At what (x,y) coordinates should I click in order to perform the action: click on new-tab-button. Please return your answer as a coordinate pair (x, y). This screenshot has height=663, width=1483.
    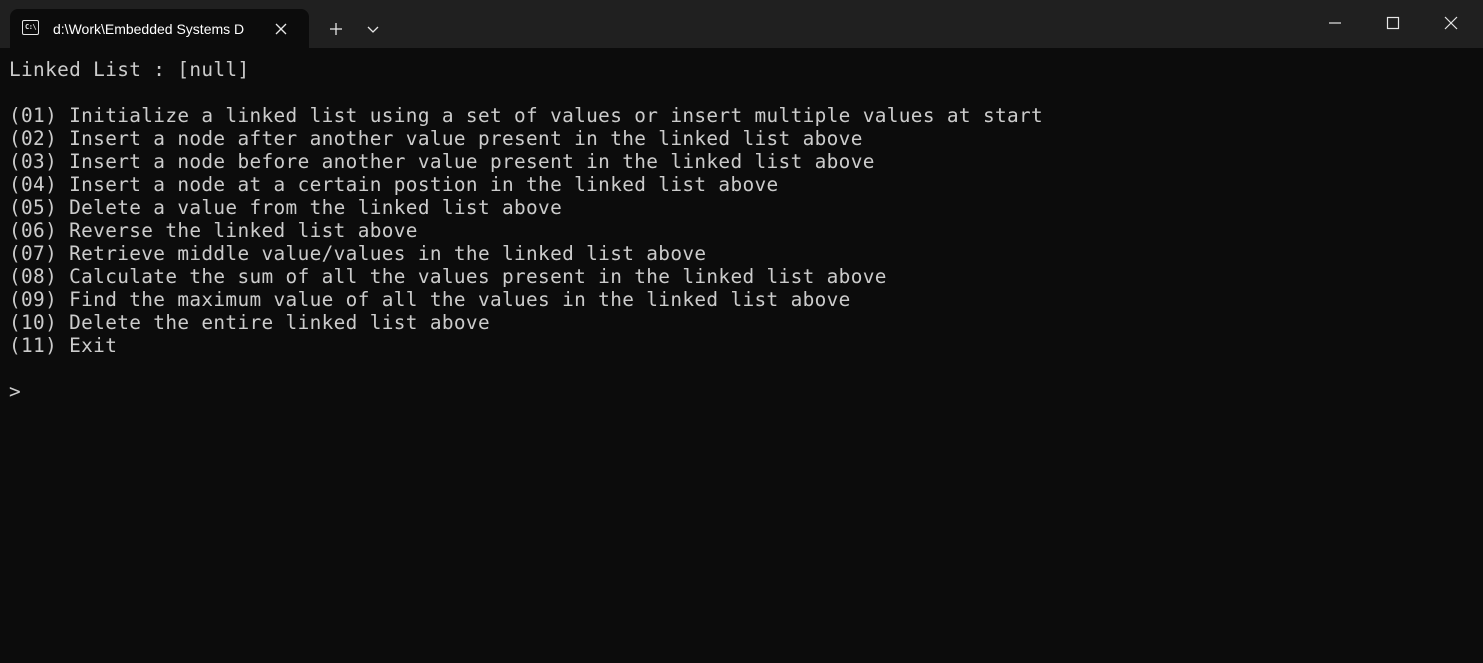
    Looking at the image, I should click on (336, 29).